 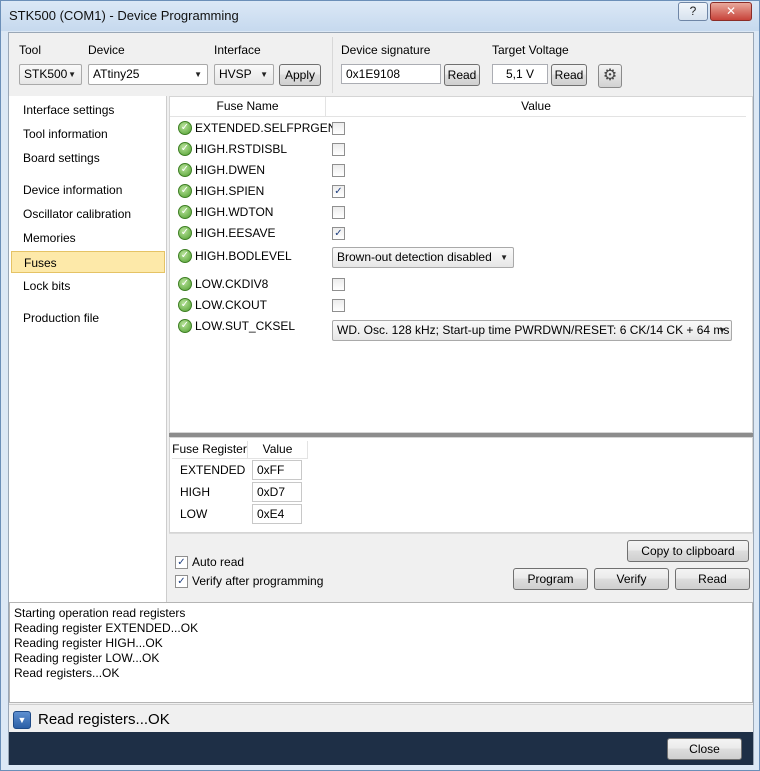 I want to click on auto-read-checkbox: ✓, so click(x=181, y=562).